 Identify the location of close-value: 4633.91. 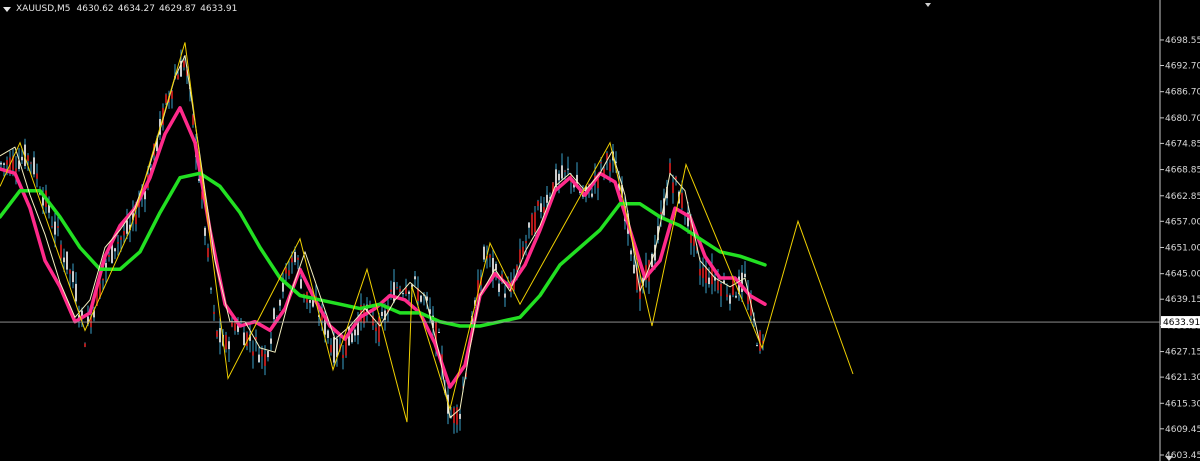
(219, 9).